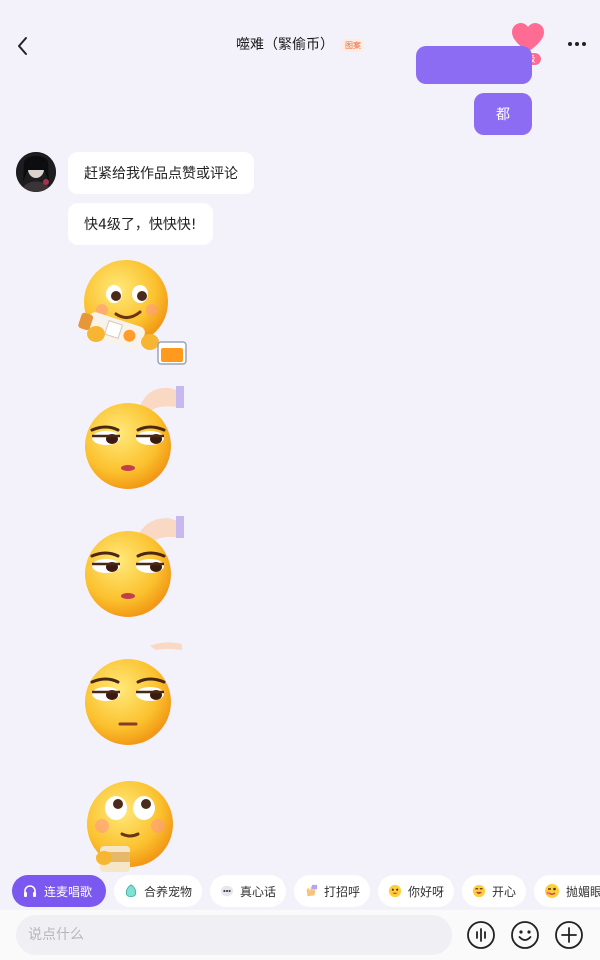 The width and height of the screenshot is (600, 960). I want to click on chat-title: 噬难（緊偷币）, so click(285, 45).